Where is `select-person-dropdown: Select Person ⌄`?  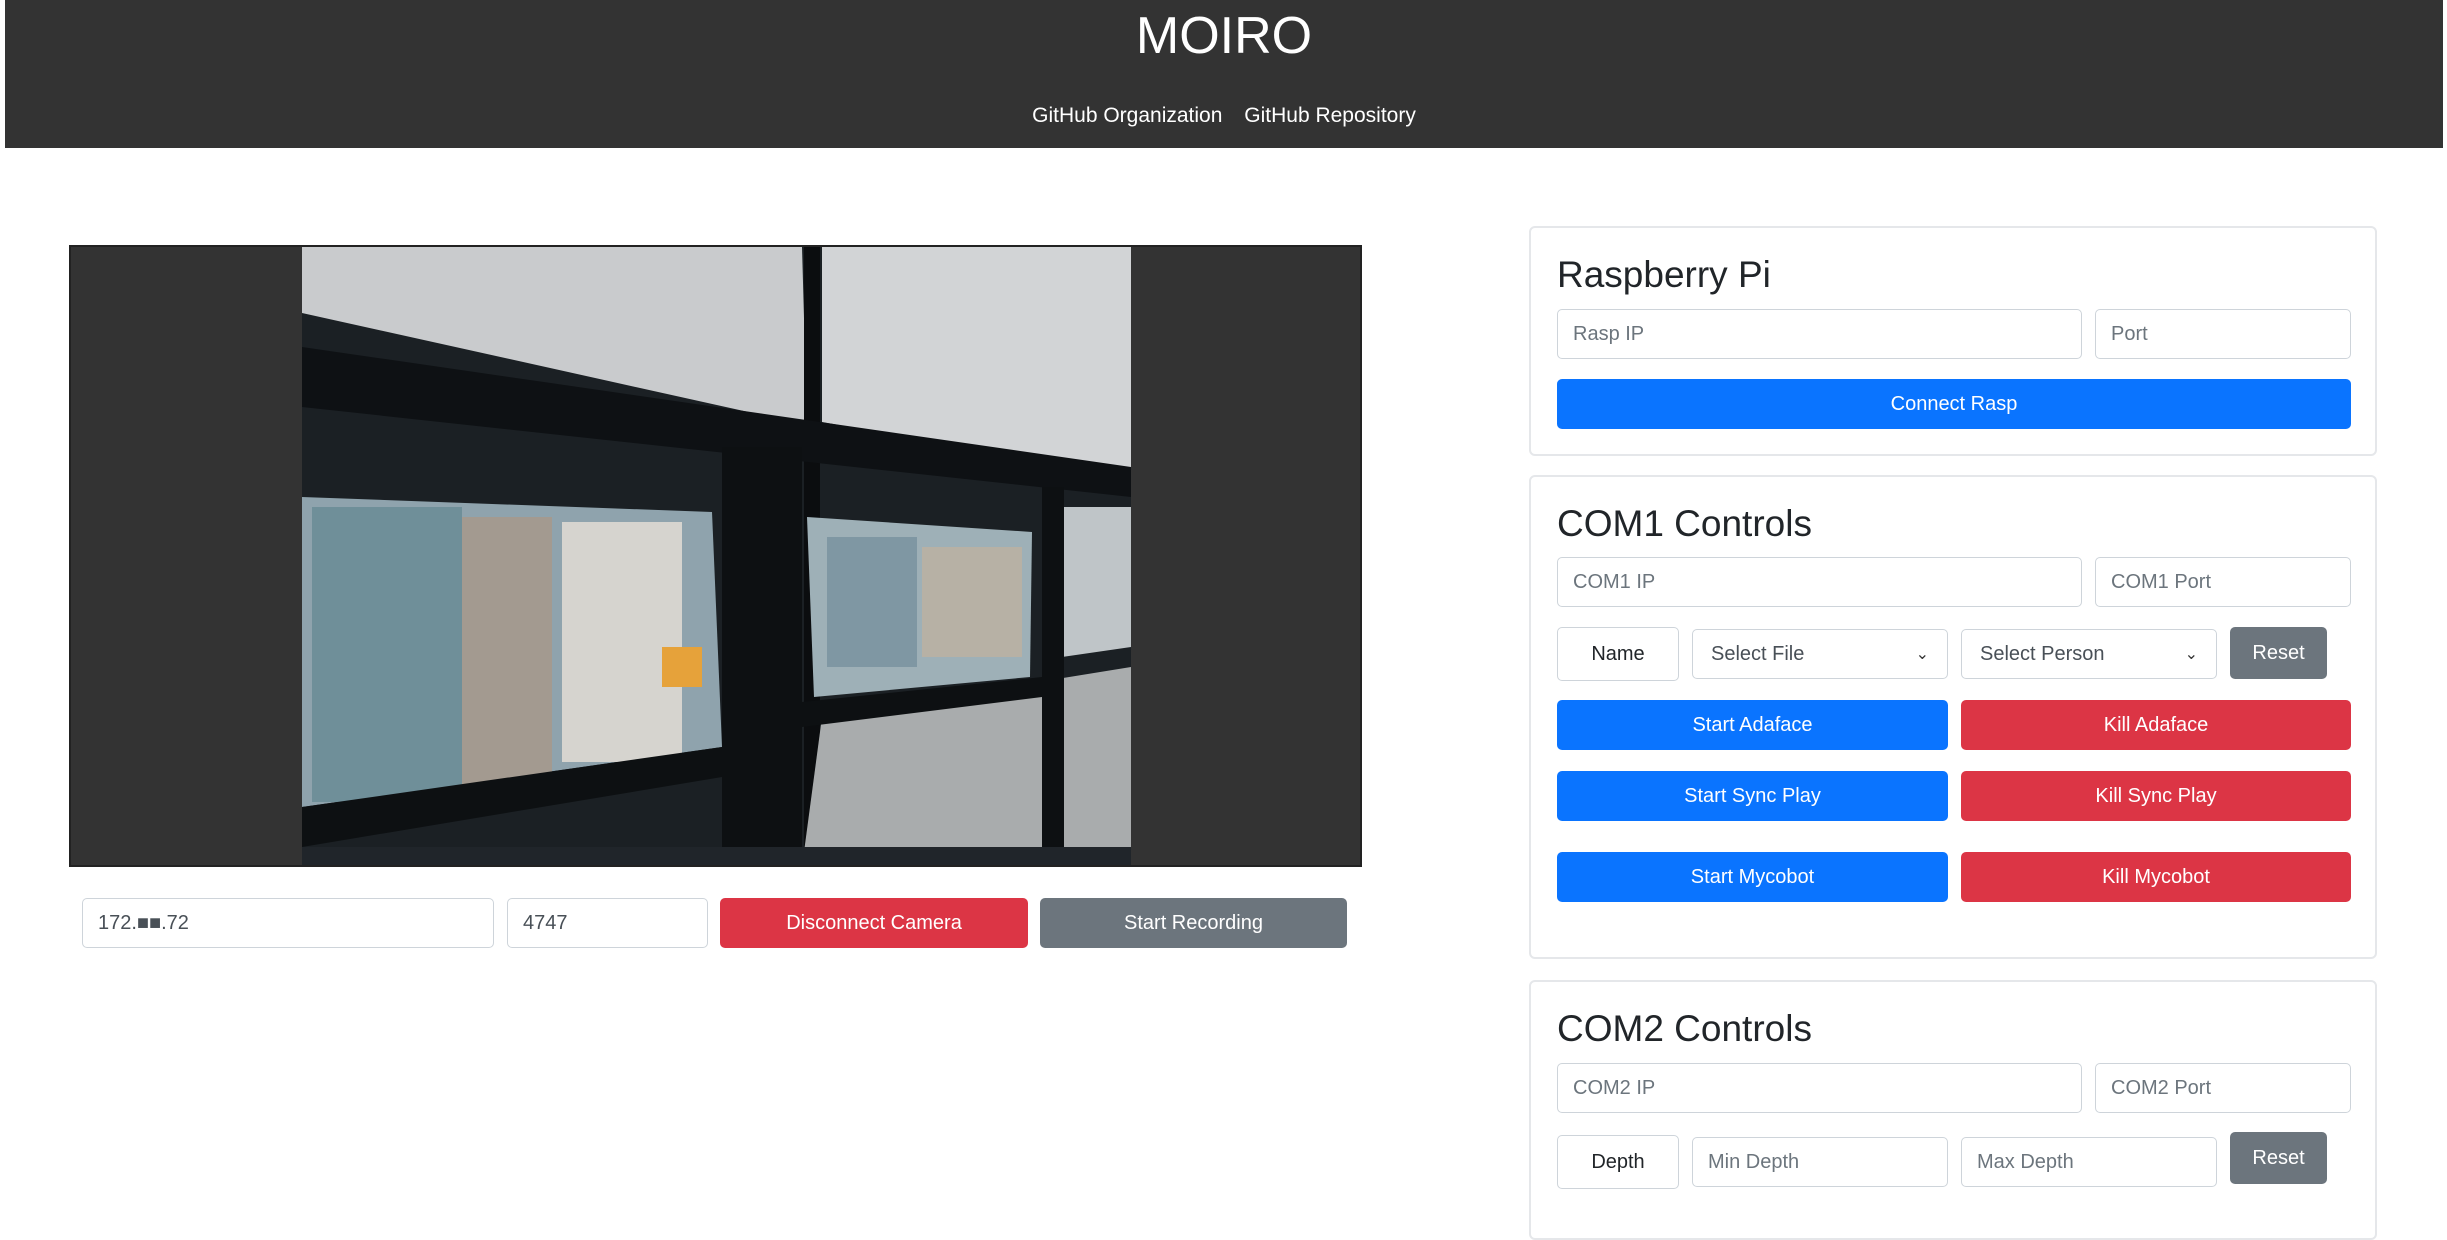
select-person-dropdown: Select Person ⌄ is located at coordinates (2089, 654).